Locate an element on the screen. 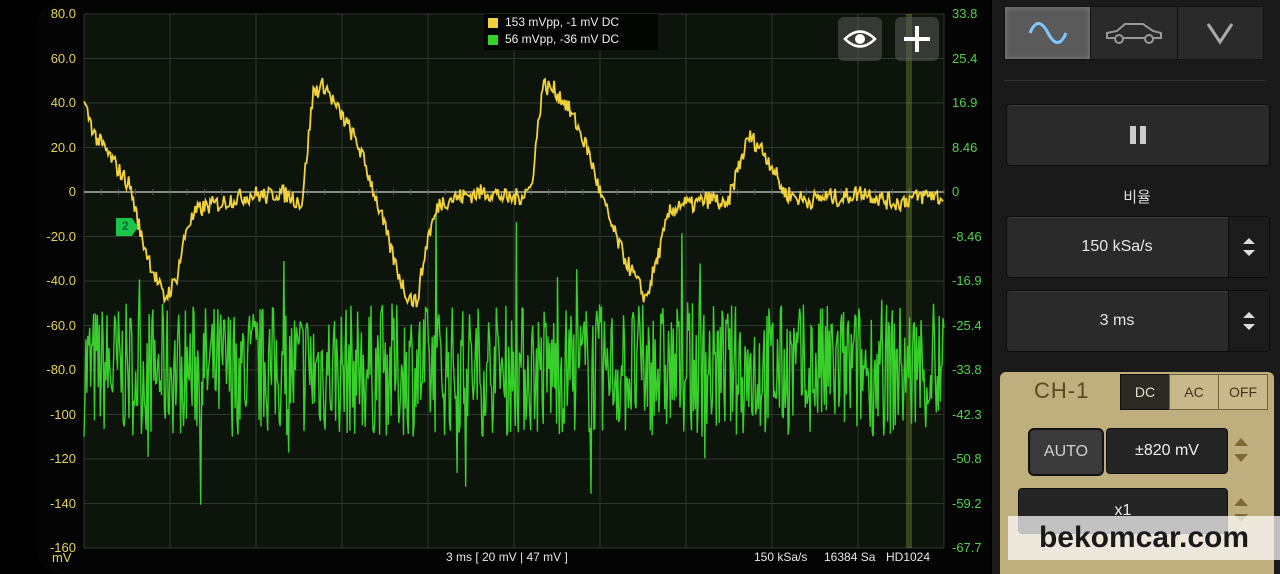 The width and height of the screenshot is (1280, 574). y-tick-left: 80.0 is located at coordinates (63, 13).